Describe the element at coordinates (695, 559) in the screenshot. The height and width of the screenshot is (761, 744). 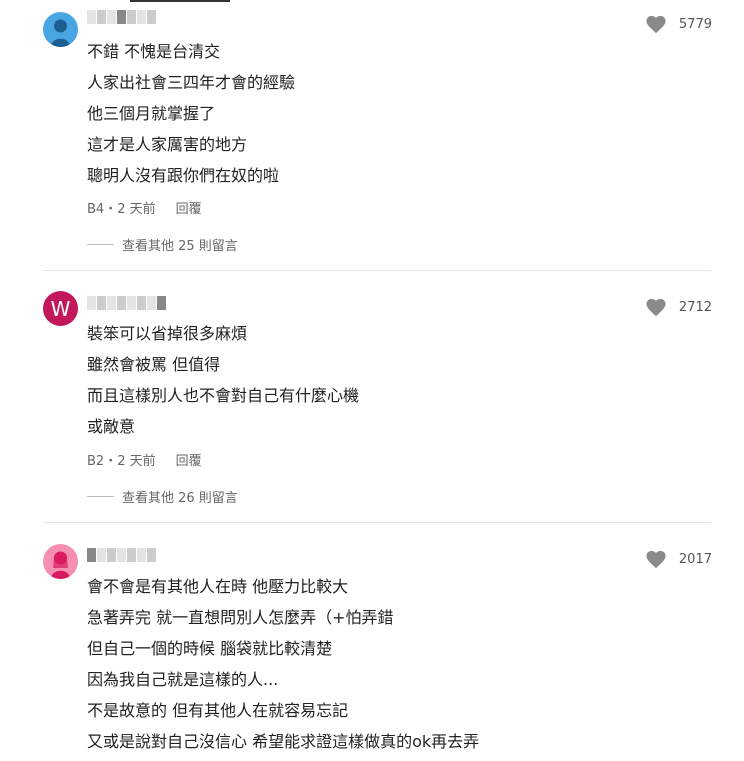
I see `like-count: 2017` at that location.